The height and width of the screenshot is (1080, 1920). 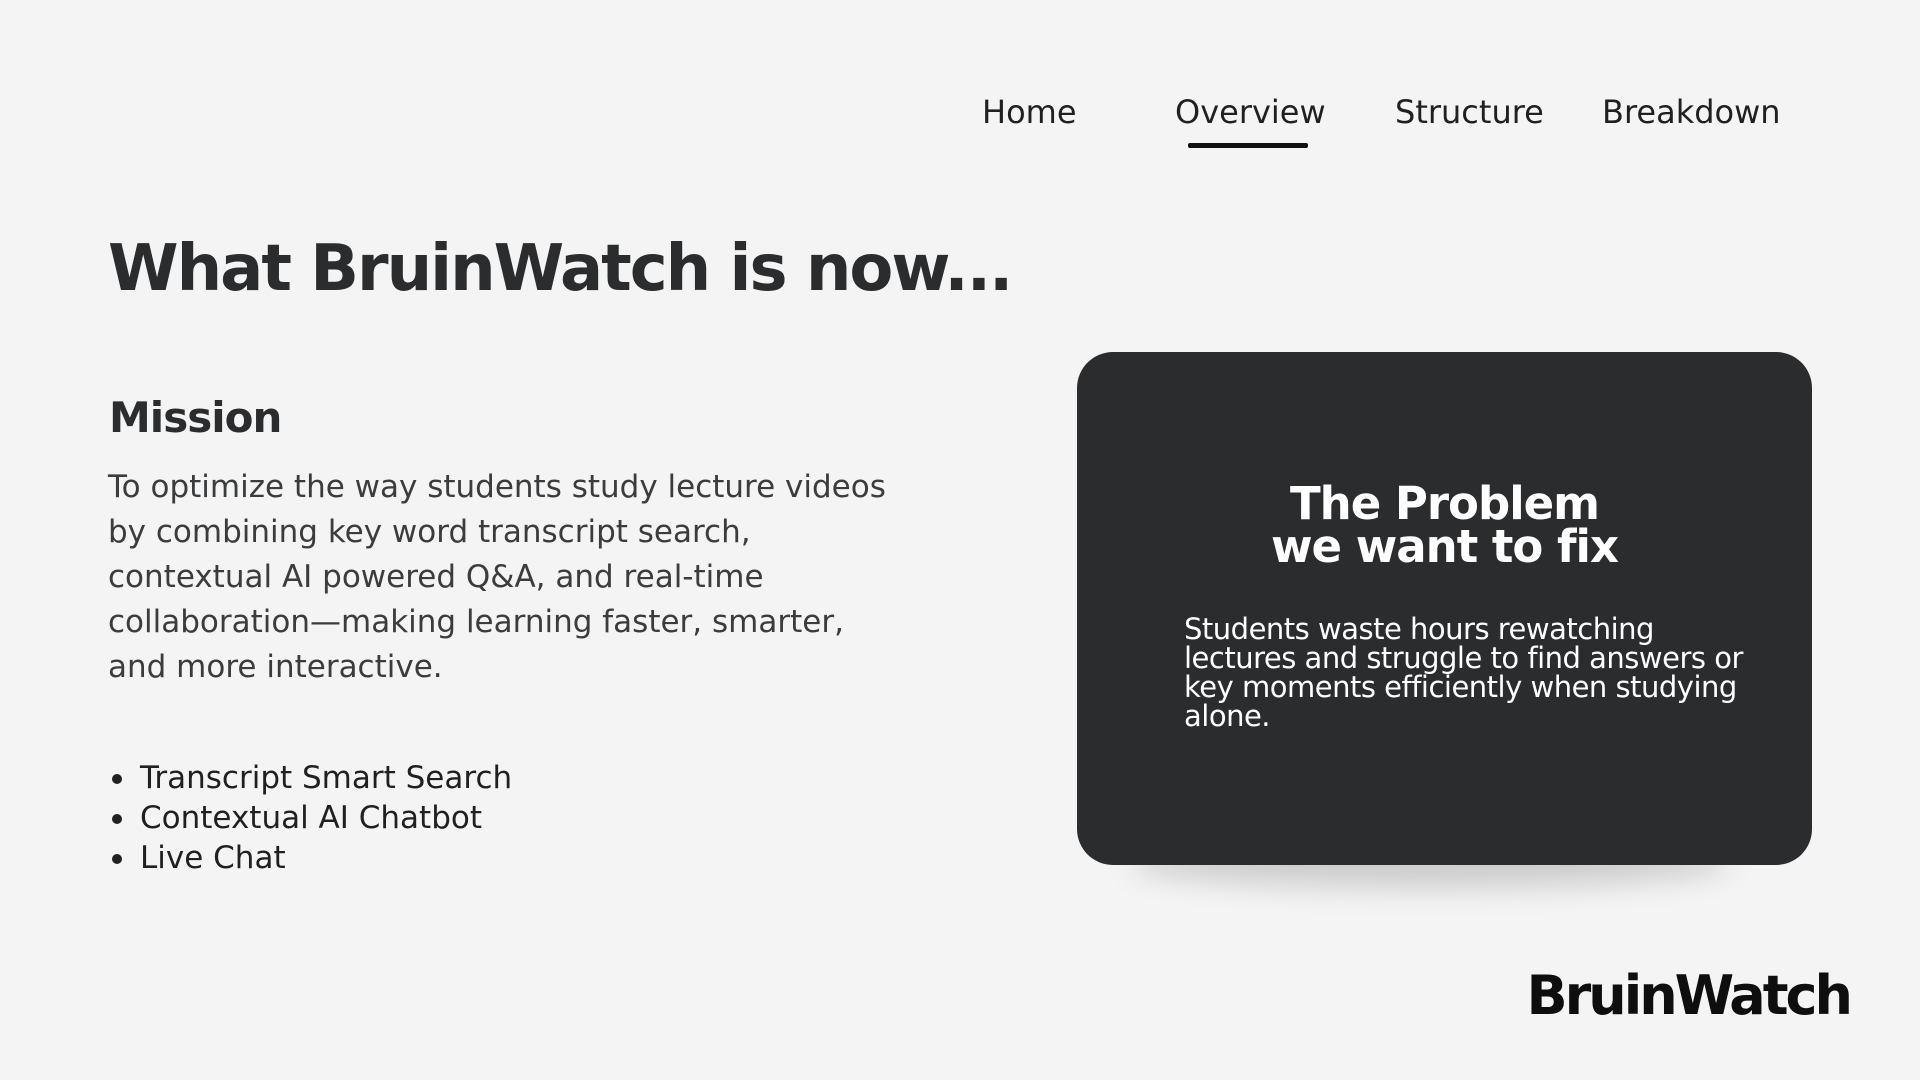 What do you see at coordinates (195, 417) in the screenshot?
I see `mission-heading: Mission` at bounding box center [195, 417].